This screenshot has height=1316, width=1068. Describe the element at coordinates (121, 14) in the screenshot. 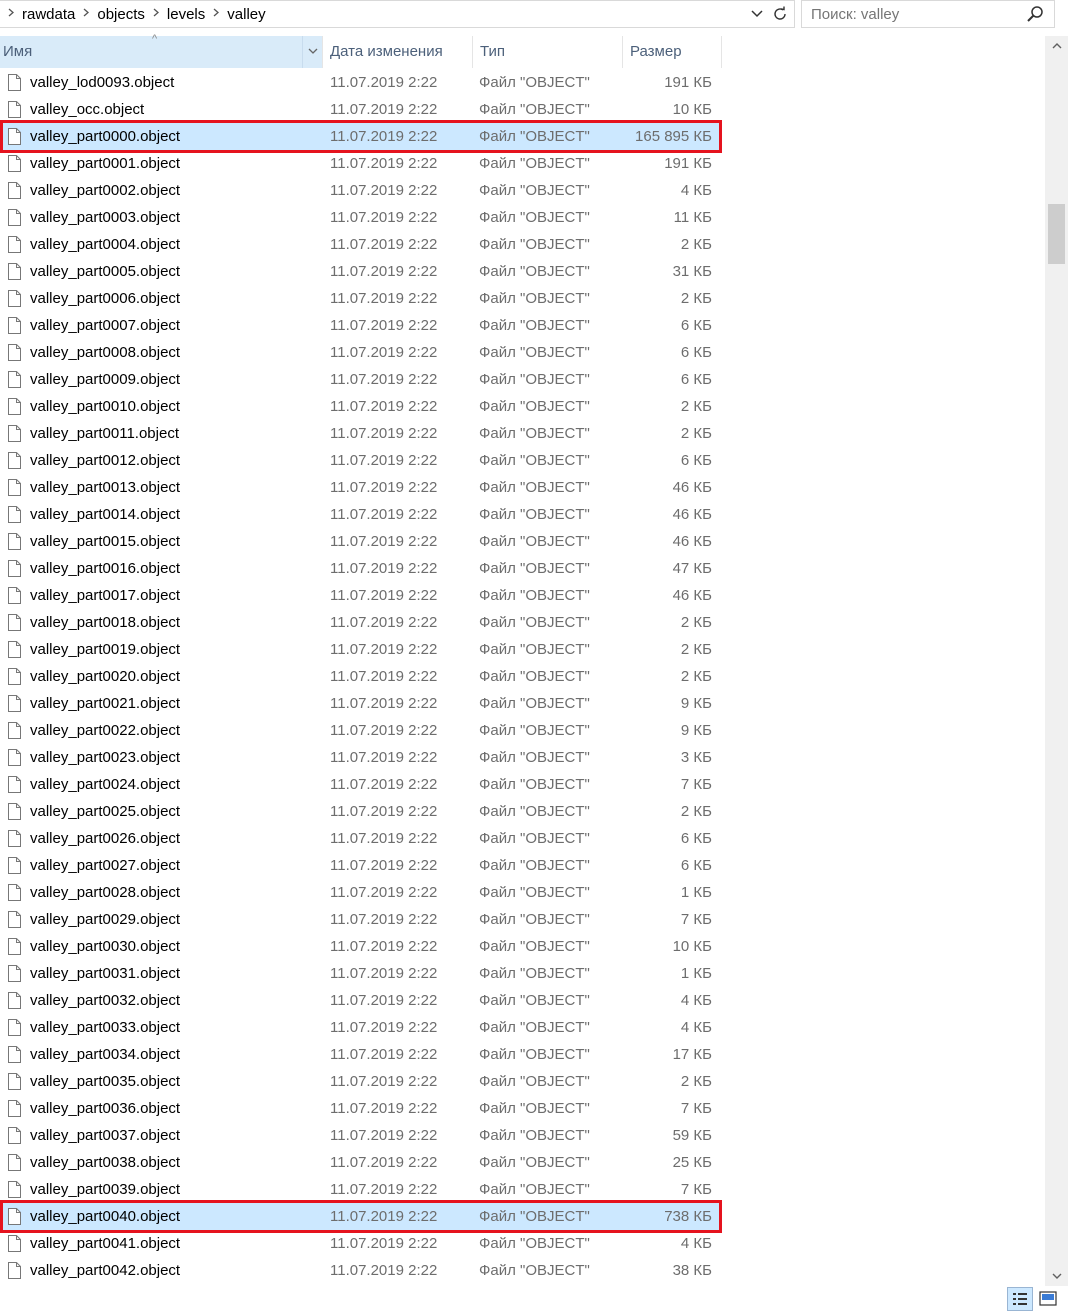

I see `breadcrumb-item: objects` at that location.